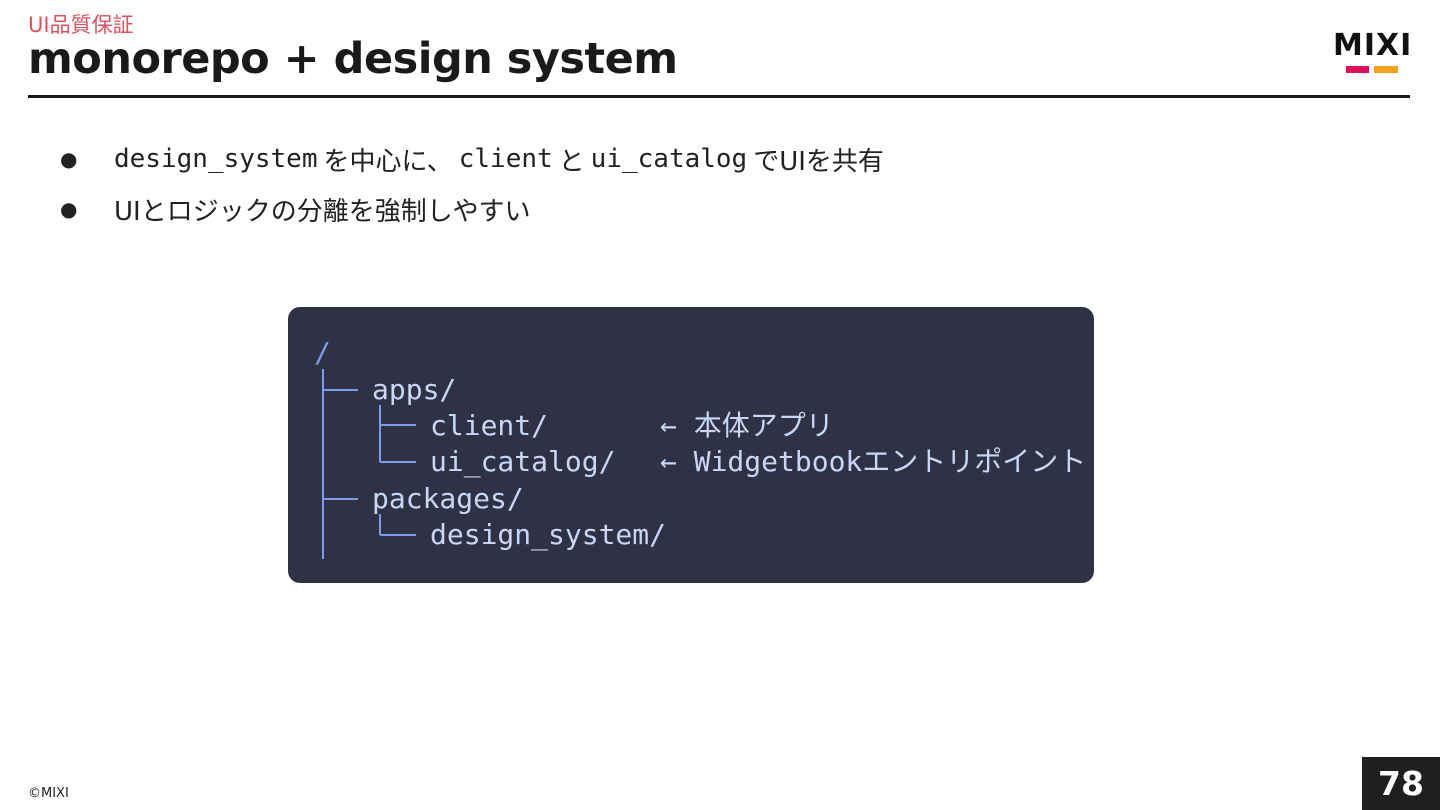  What do you see at coordinates (523, 461) in the screenshot?
I see `tree-item-ui-catalog: ui_catalog/` at bounding box center [523, 461].